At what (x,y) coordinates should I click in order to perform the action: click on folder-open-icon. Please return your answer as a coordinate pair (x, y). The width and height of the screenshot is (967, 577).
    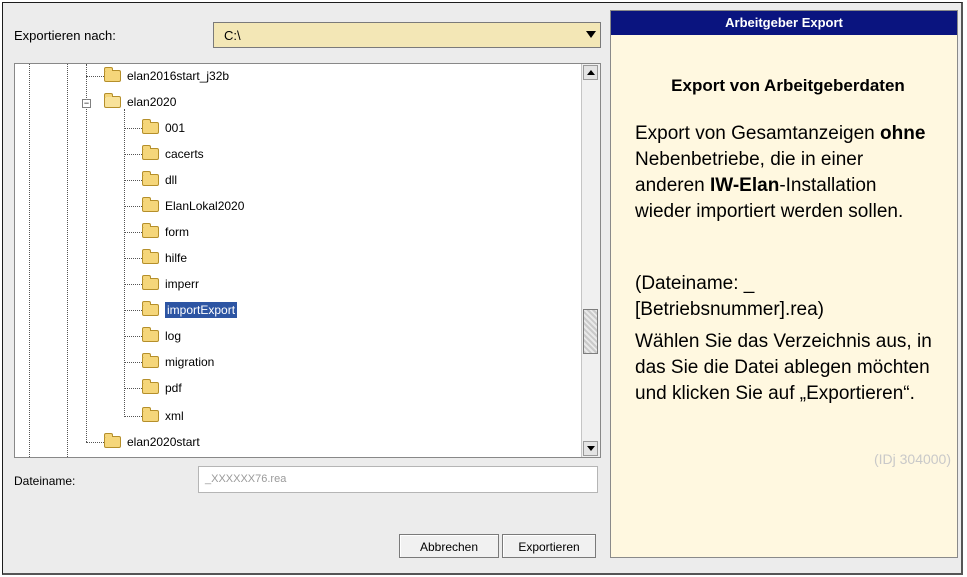
    Looking at the image, I should click on (112, 100).